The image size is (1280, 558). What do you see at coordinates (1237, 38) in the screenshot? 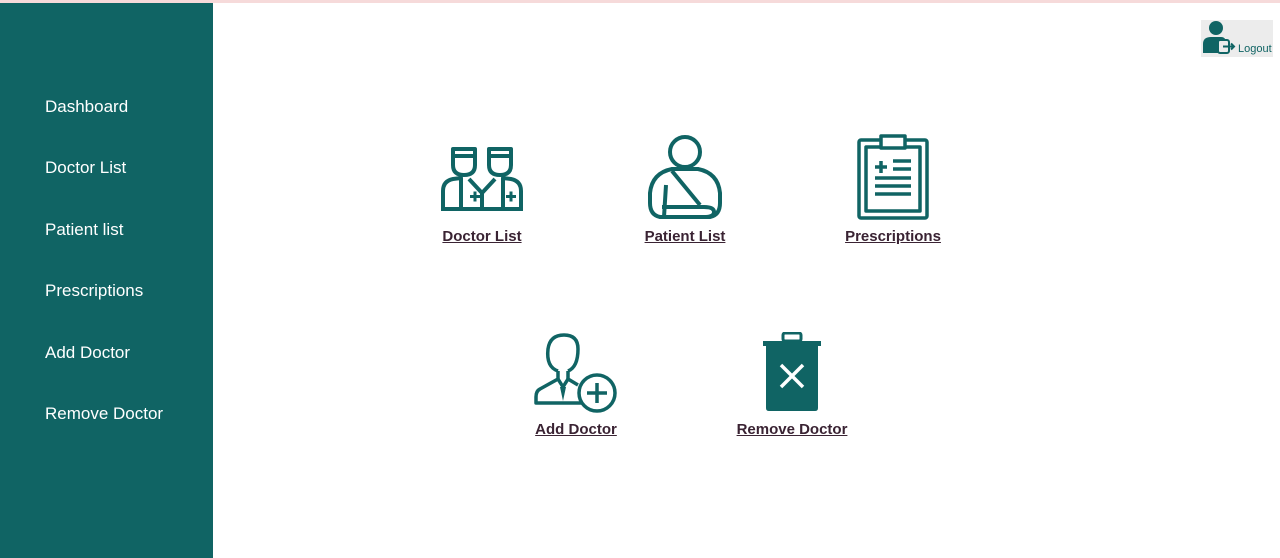
I see `logout-button: Logout` at bounding box center [1237, 38].